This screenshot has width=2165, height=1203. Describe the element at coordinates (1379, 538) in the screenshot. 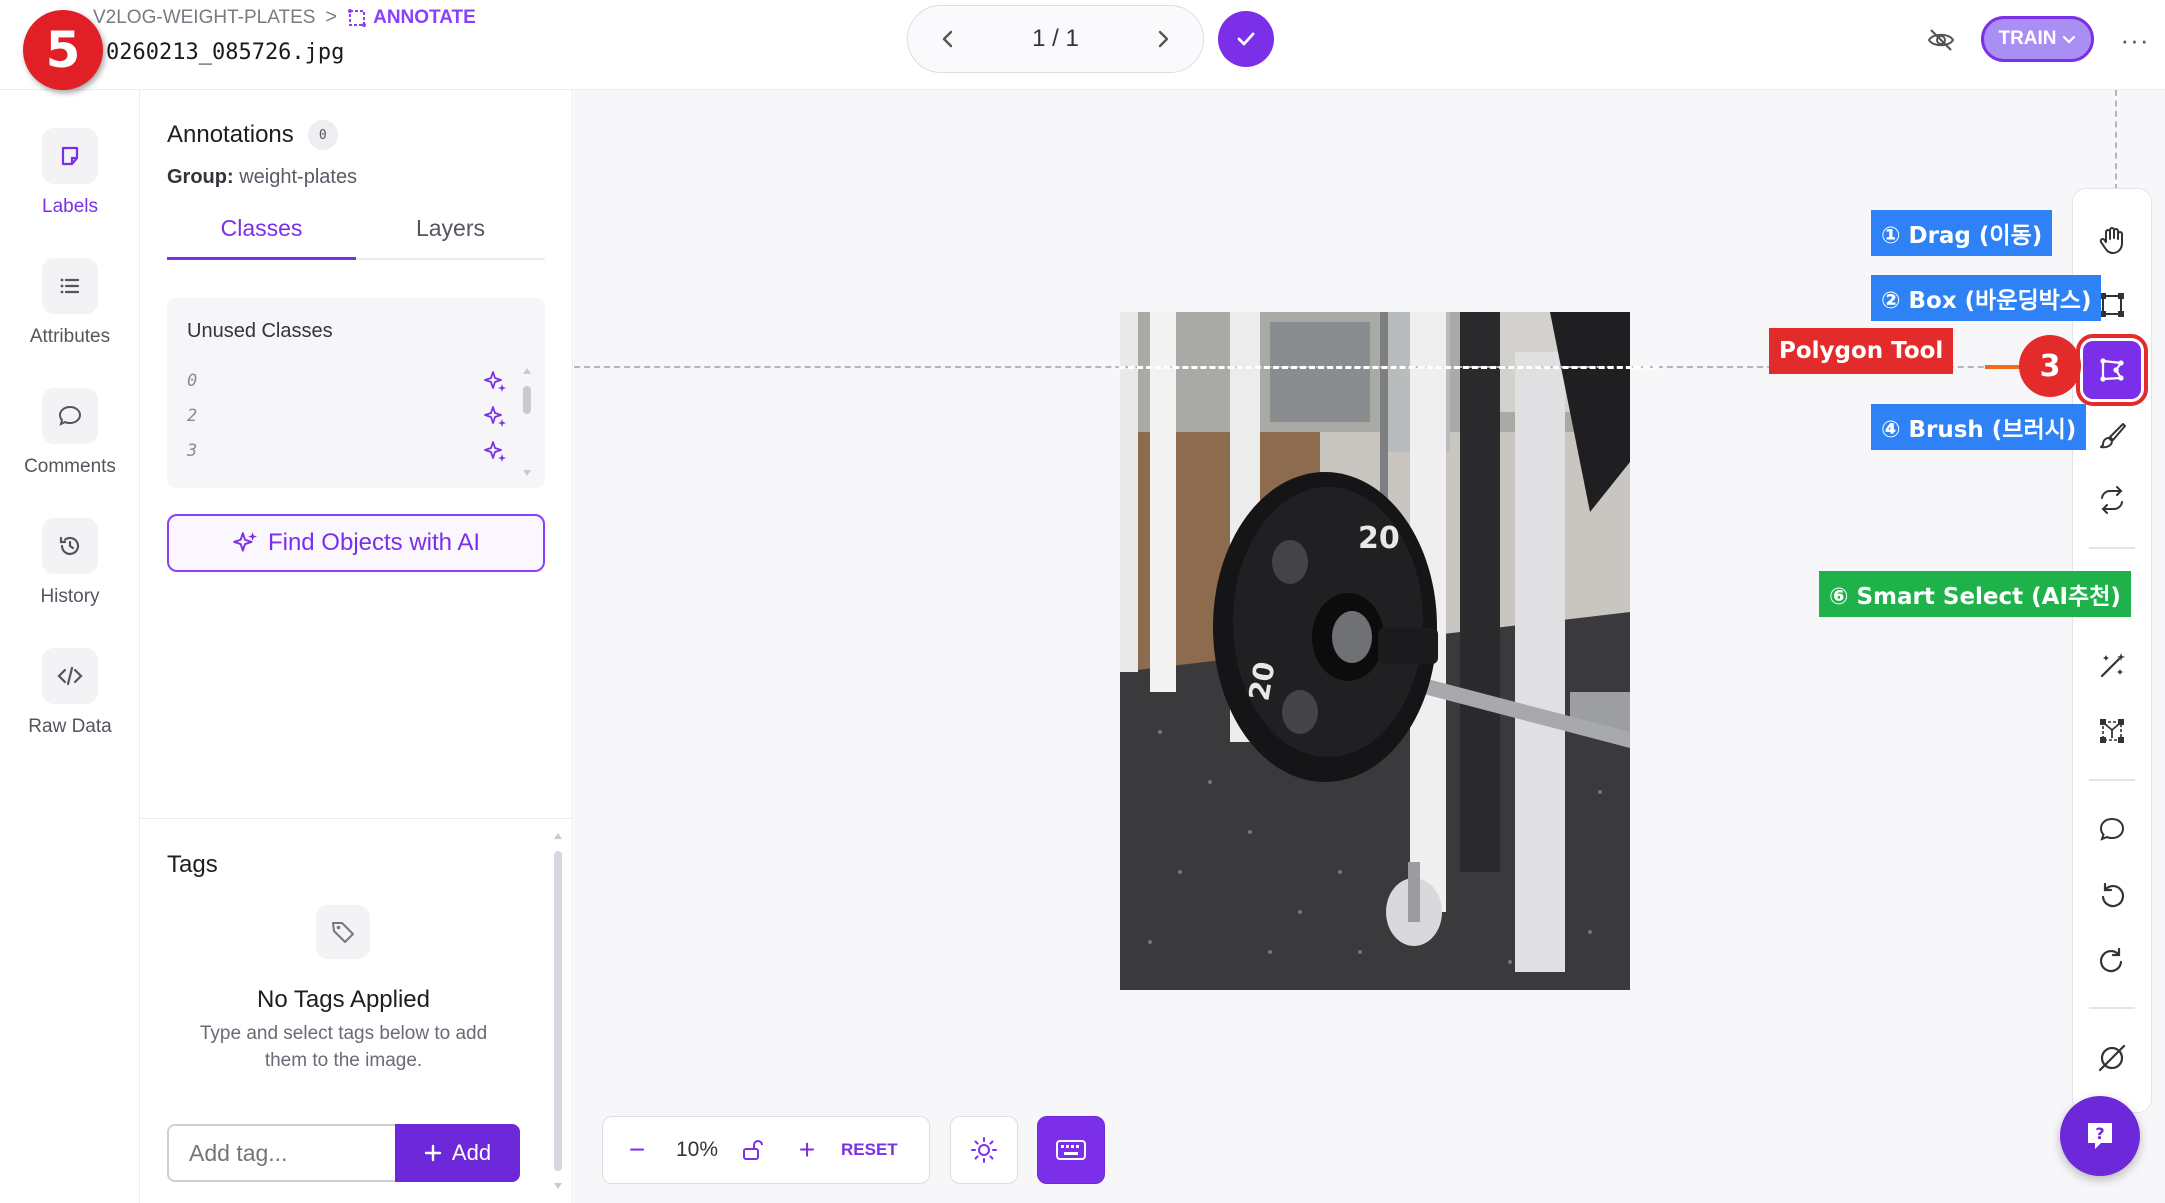

I see `plate-label: 20` at that location.